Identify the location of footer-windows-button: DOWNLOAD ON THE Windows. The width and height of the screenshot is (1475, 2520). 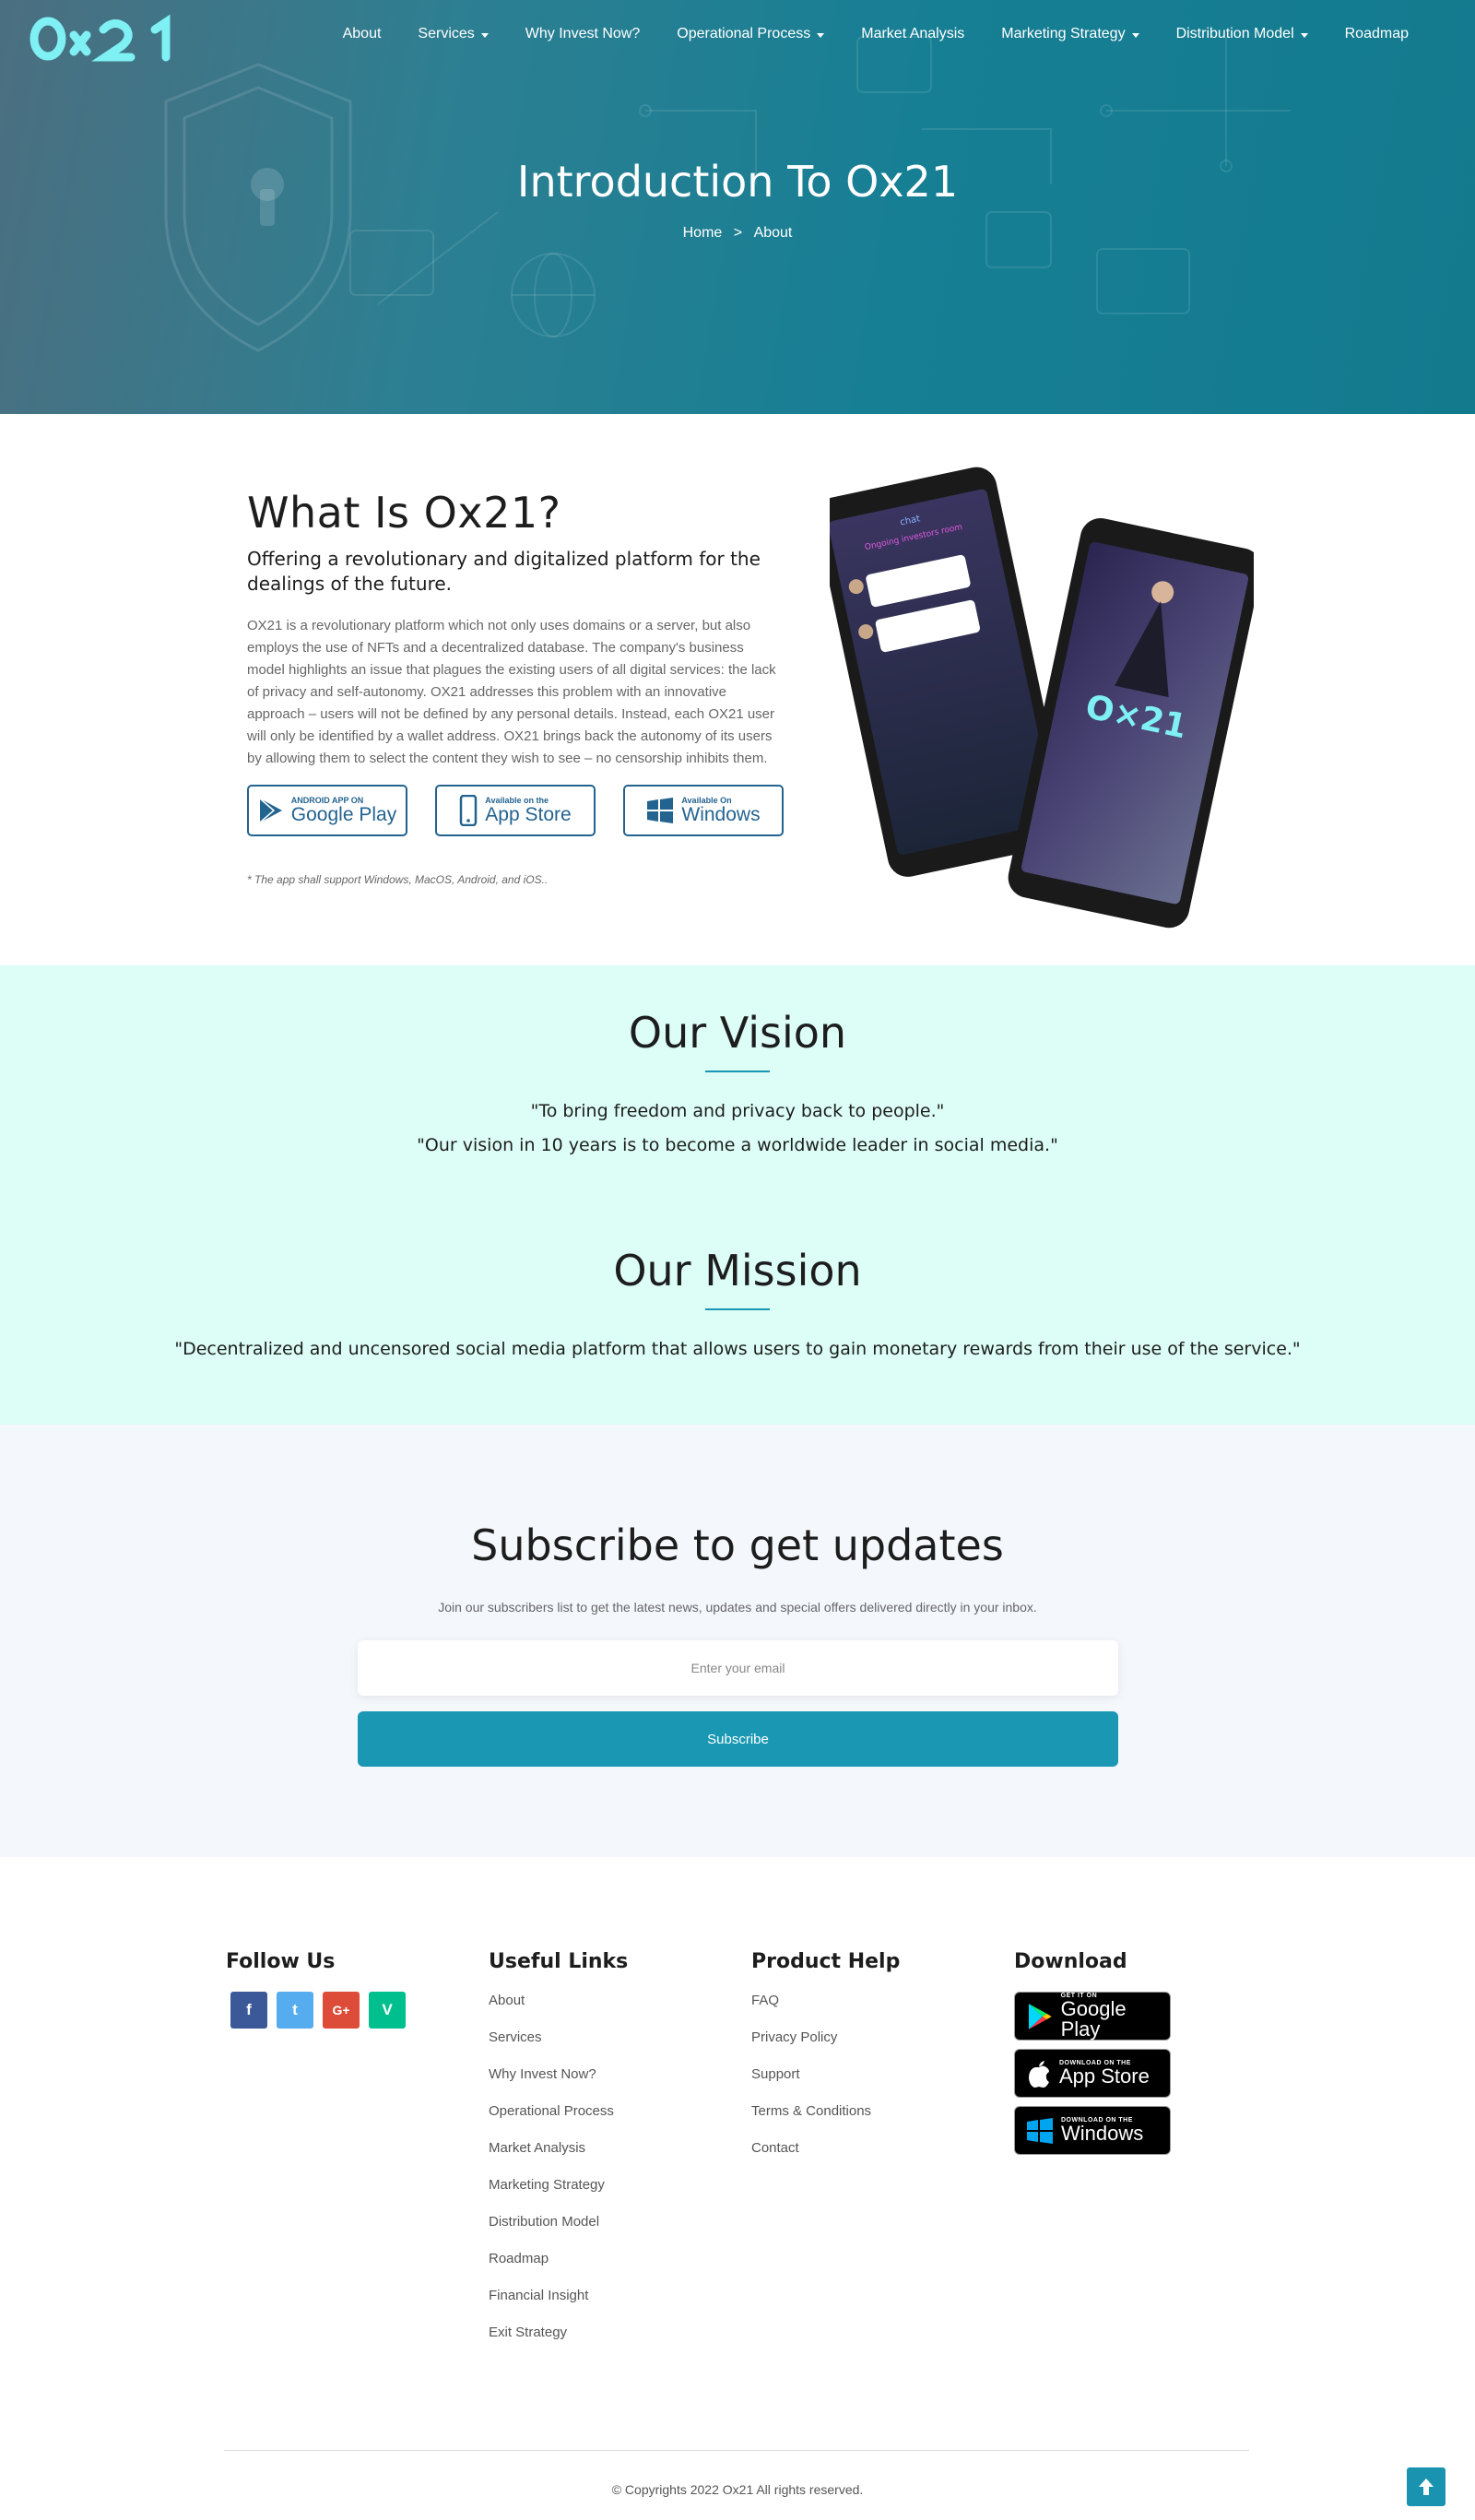
(1092, 2130).